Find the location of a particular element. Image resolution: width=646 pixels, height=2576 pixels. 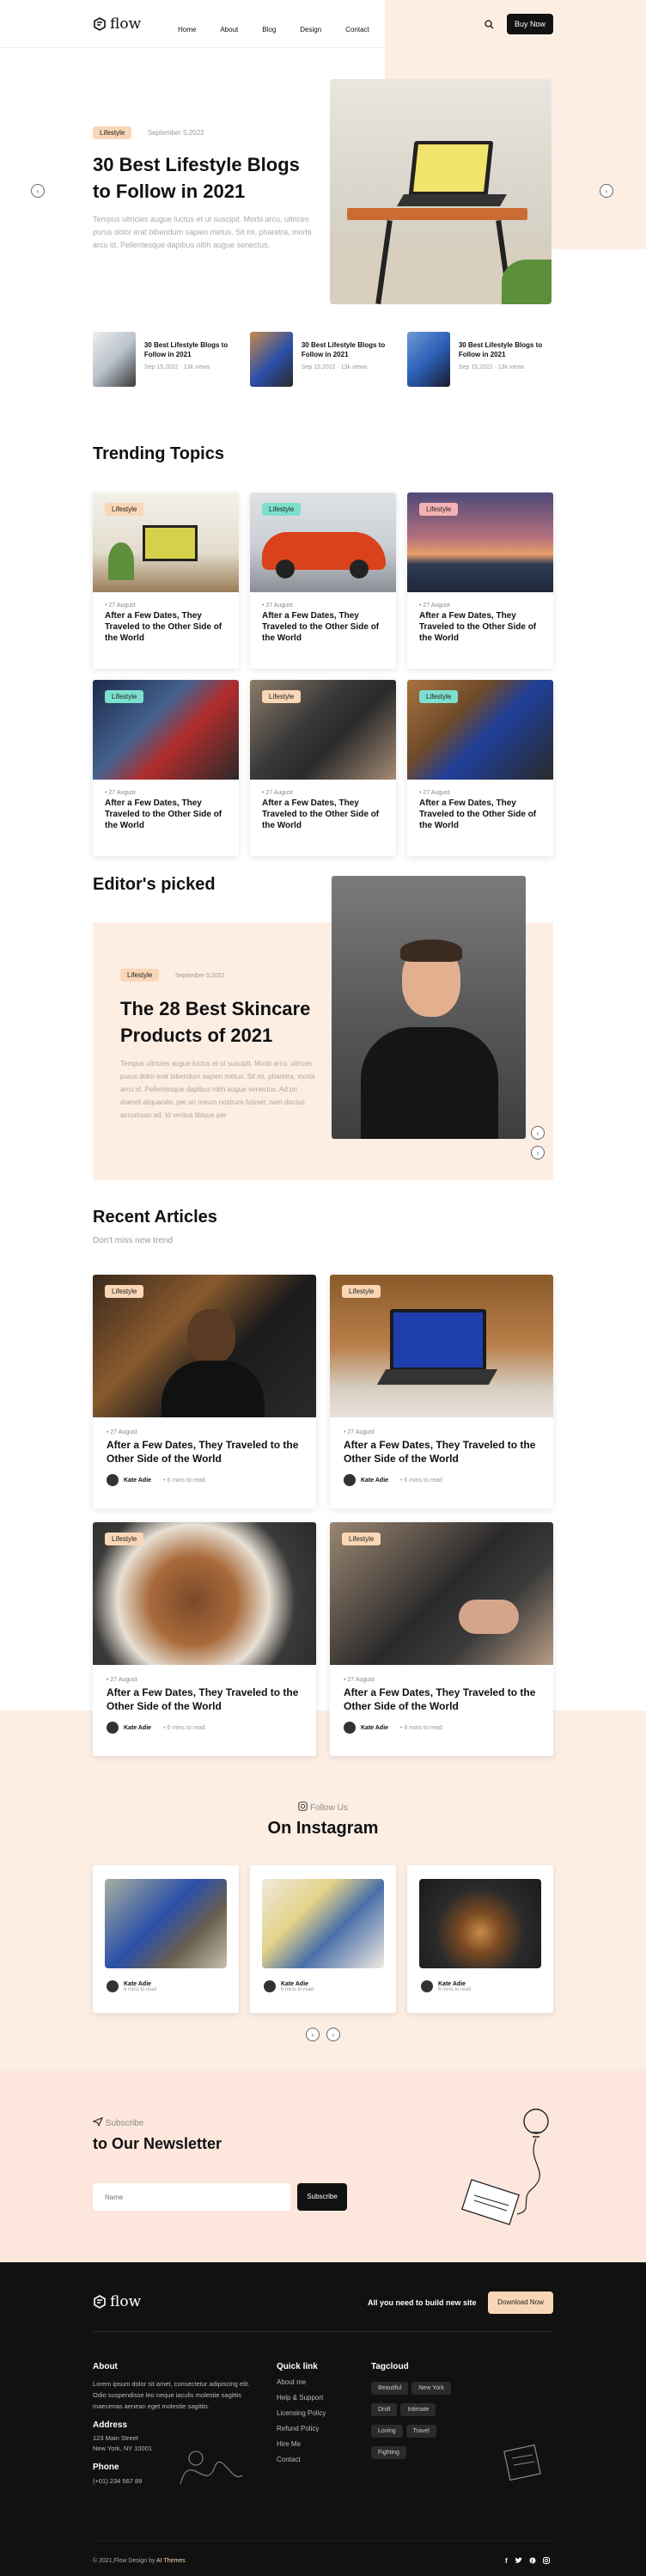

tag-fighting: Fighting is located at coordinates (388, 2452).